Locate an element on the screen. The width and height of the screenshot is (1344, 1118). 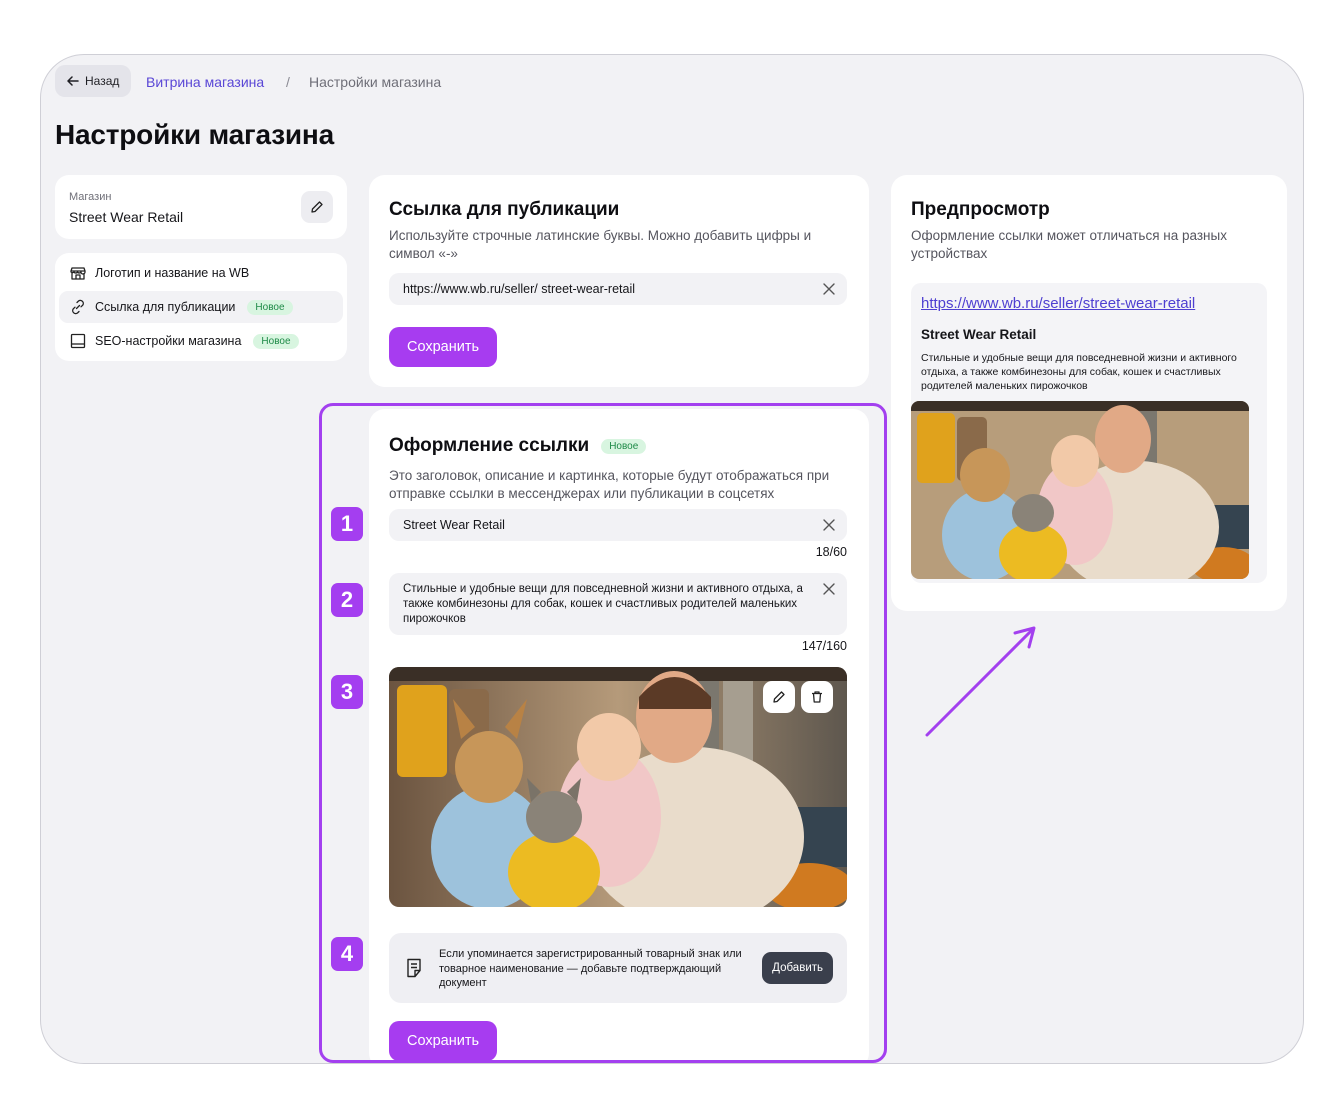
sidebar-item-label: Логотип и название на WB is located at coordinates (172, 273).